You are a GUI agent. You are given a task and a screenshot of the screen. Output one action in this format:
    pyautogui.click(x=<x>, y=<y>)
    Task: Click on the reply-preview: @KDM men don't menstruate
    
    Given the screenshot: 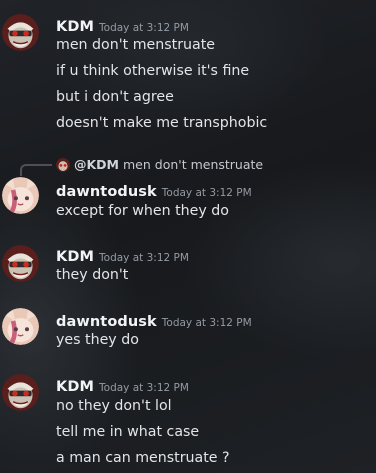 What is the action you would take?
    pyautogui.click(x=159, y=164)
    